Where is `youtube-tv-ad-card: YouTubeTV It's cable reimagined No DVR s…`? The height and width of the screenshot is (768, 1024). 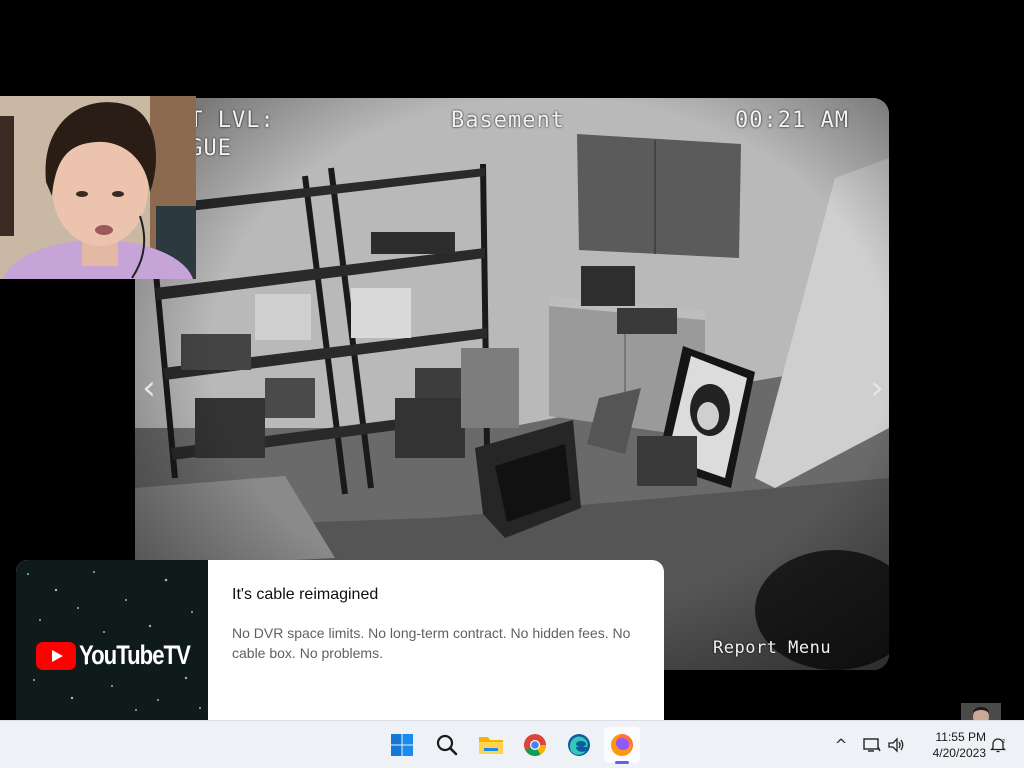
youtube-tv-ad-card: YouTubeTV It's cable reimagined No DVR s… is located at coordinates (340, 640).